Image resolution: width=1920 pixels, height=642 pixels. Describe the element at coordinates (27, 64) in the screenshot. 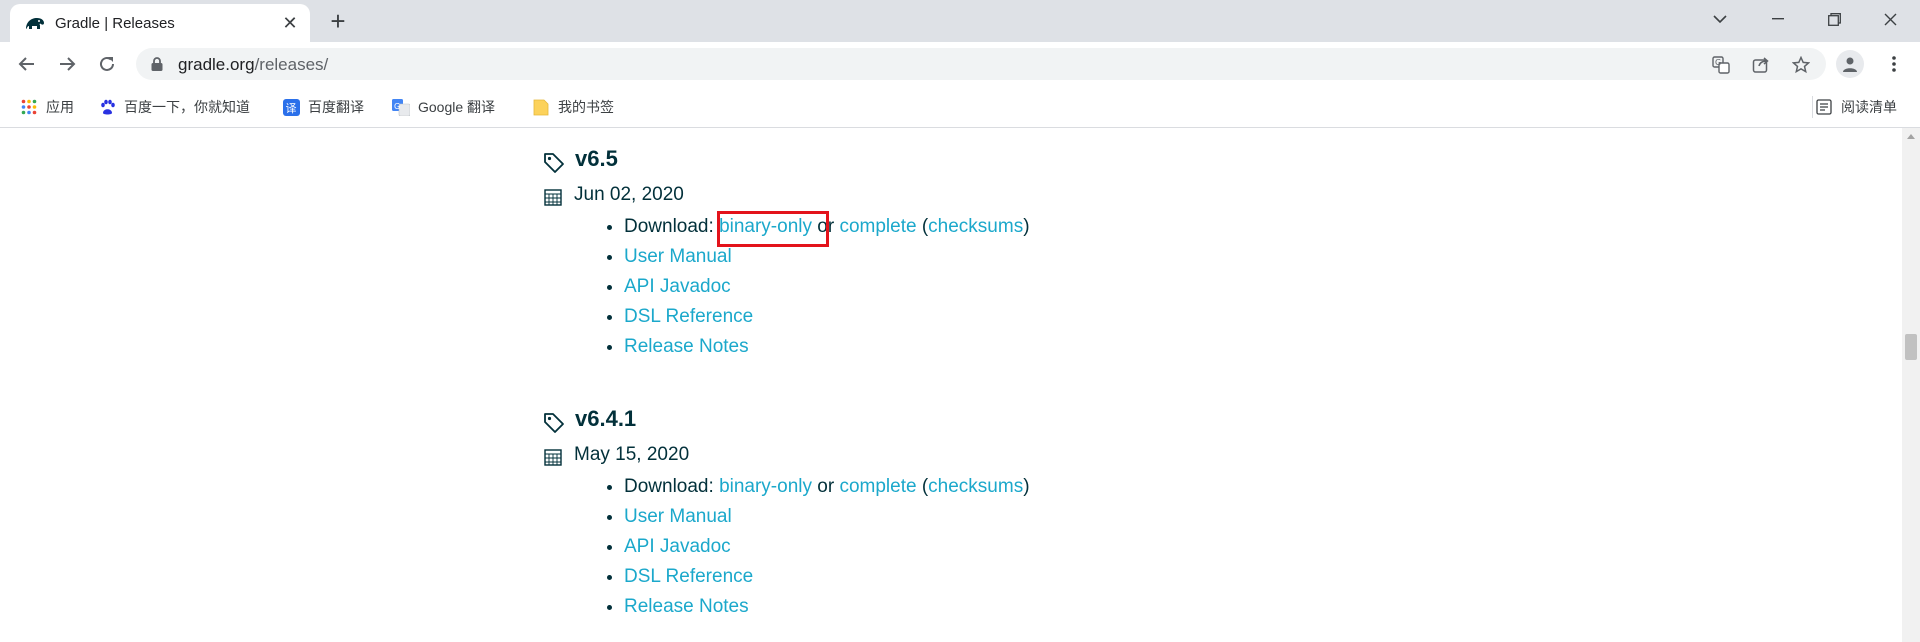

I see `back-arrow-icon` at that location.